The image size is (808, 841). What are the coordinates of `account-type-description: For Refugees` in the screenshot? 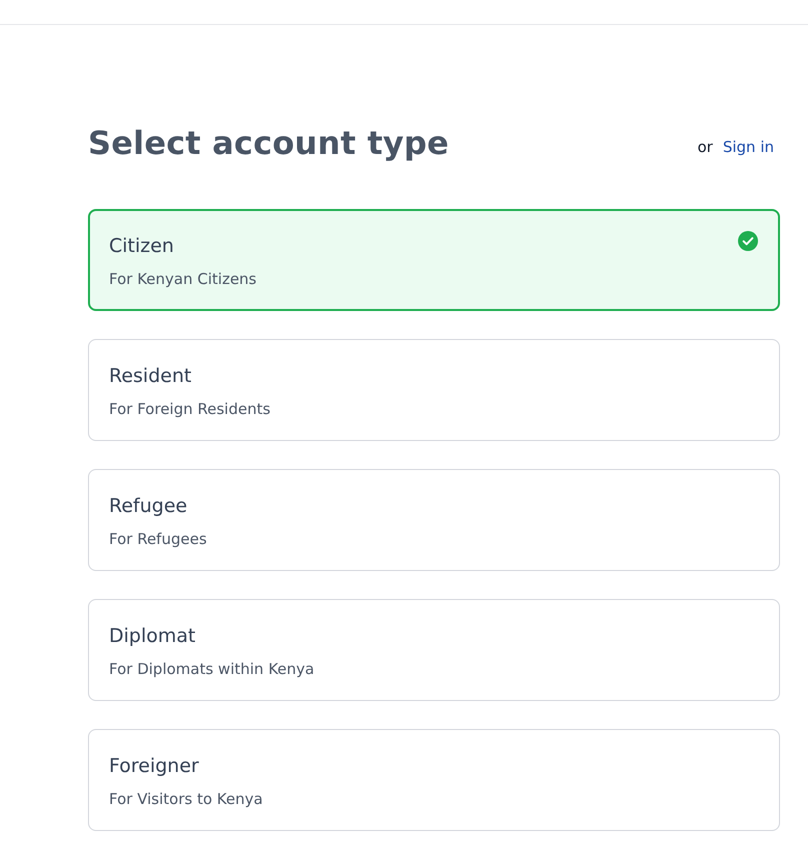 It's located at (158, 539).